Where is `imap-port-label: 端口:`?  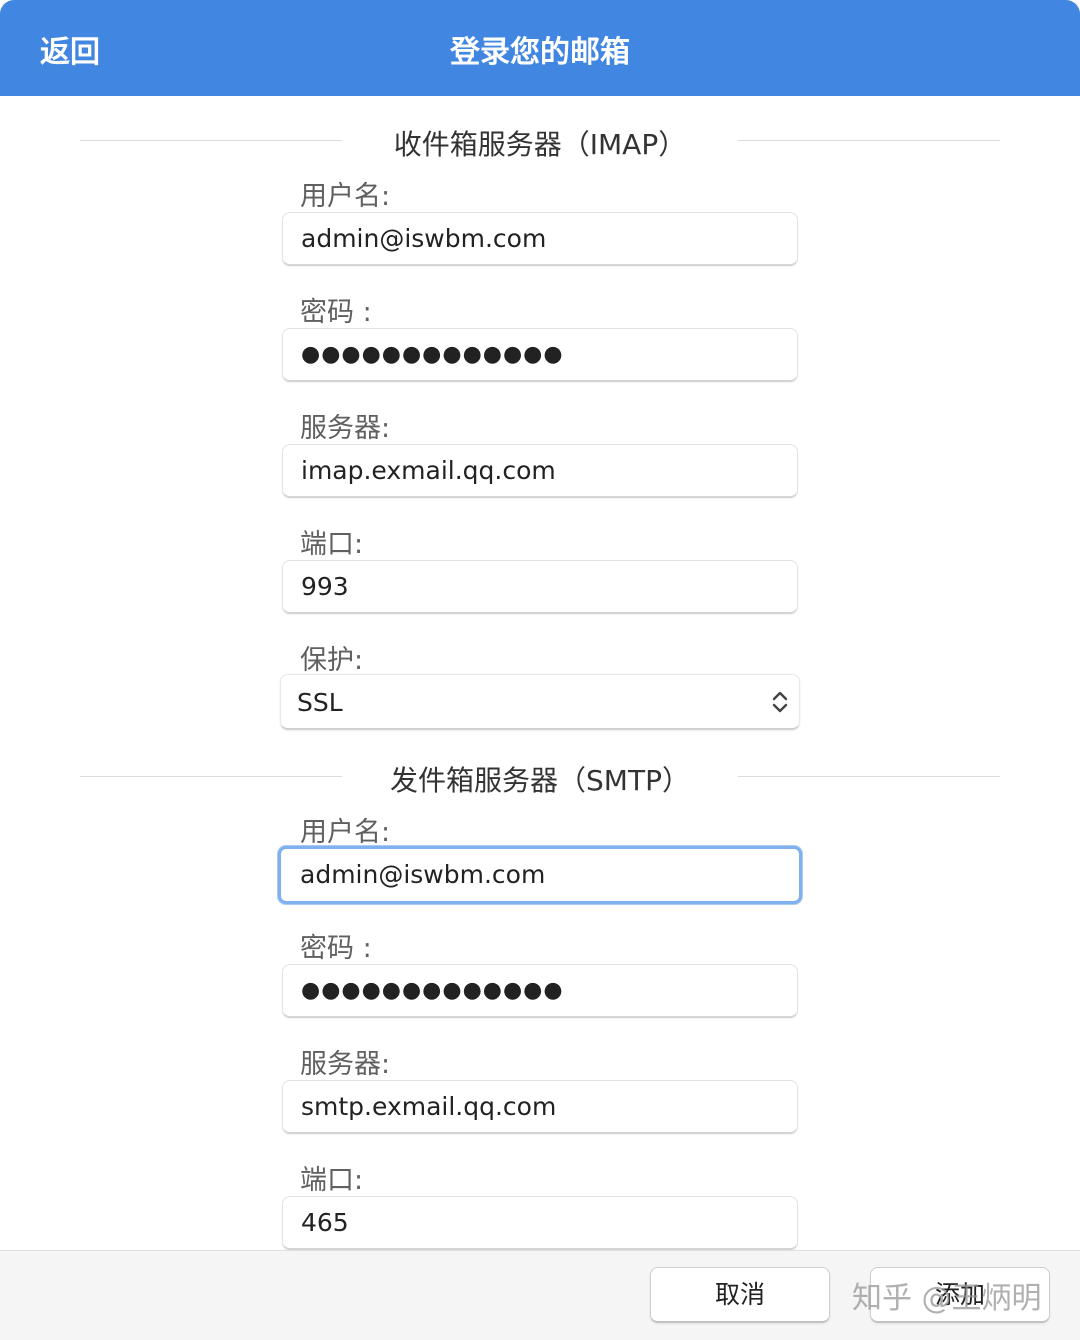 imap-port-label: 端口: is located at coordinates (332, 544).